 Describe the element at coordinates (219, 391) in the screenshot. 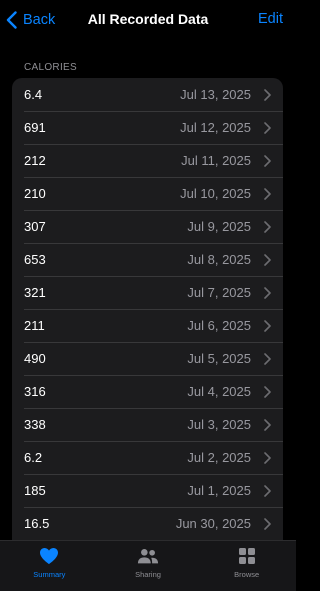

I see `row-date: Jul 4, 2025` at that location.